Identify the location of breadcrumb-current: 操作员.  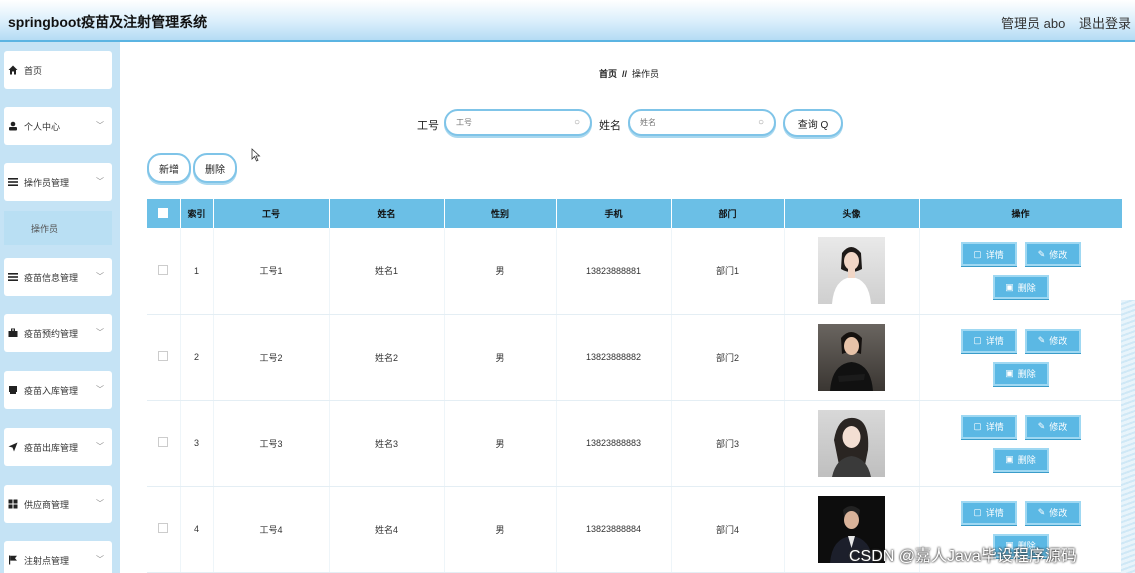
(646, 74).